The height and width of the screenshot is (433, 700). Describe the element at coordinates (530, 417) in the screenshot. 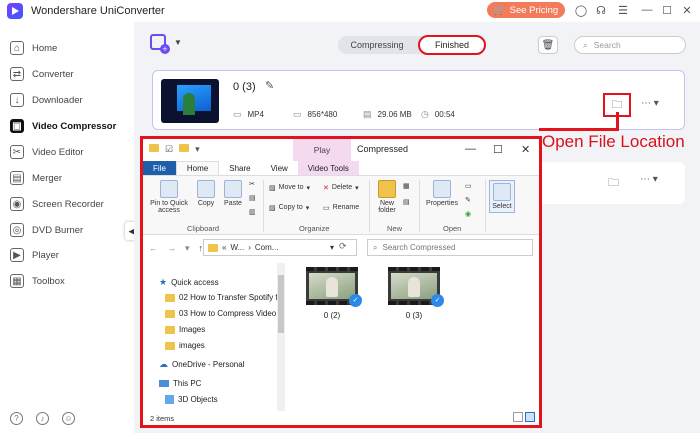

I see `large-icons-view-icon` at that location.